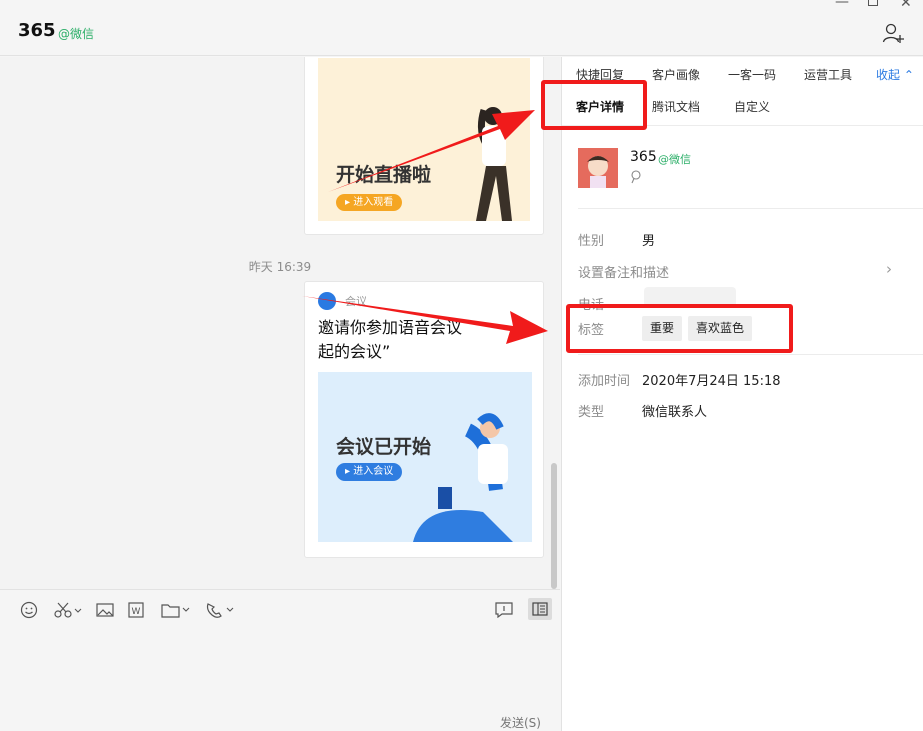  Describe the element at coordinates (906, 5) in the screenshot. I see `close-icon: ✕` at that location.